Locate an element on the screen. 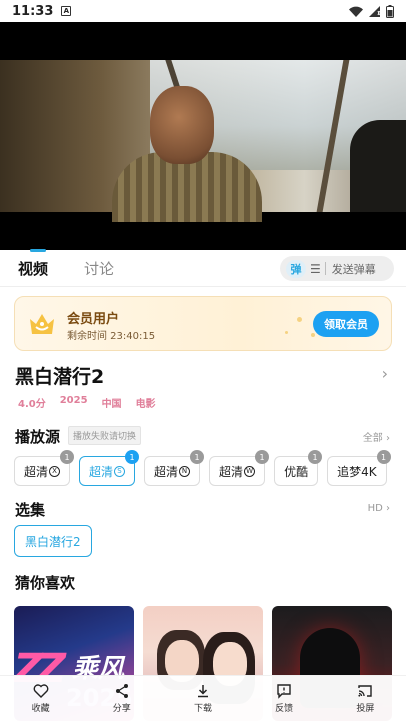  vip-remaining-time: 剩余时间 23:40:15 is located at coordinates (111, 336).